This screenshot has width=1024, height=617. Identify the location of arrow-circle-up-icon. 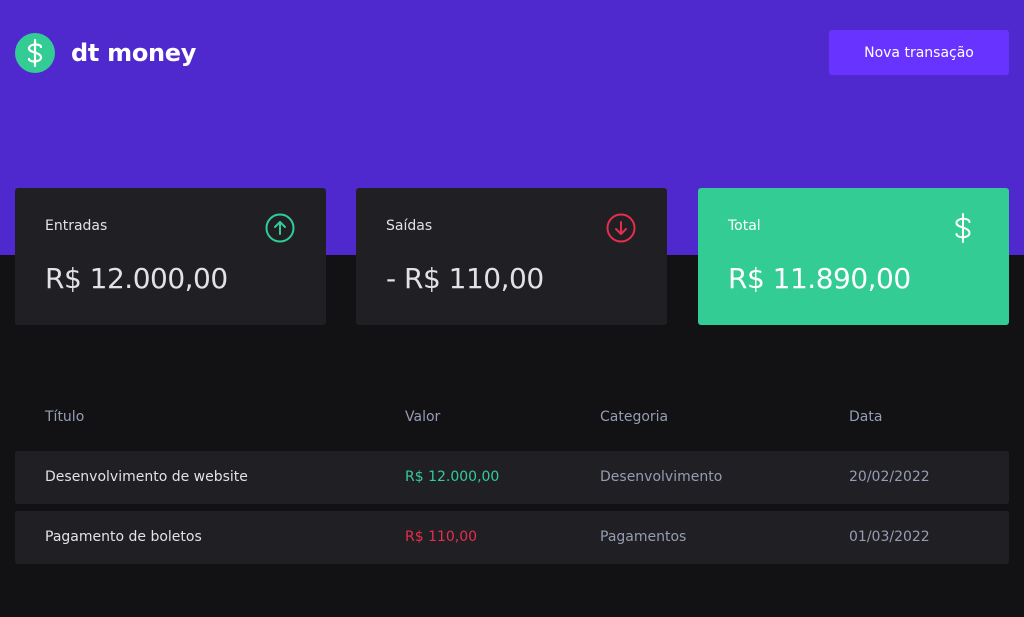
(280, 228).